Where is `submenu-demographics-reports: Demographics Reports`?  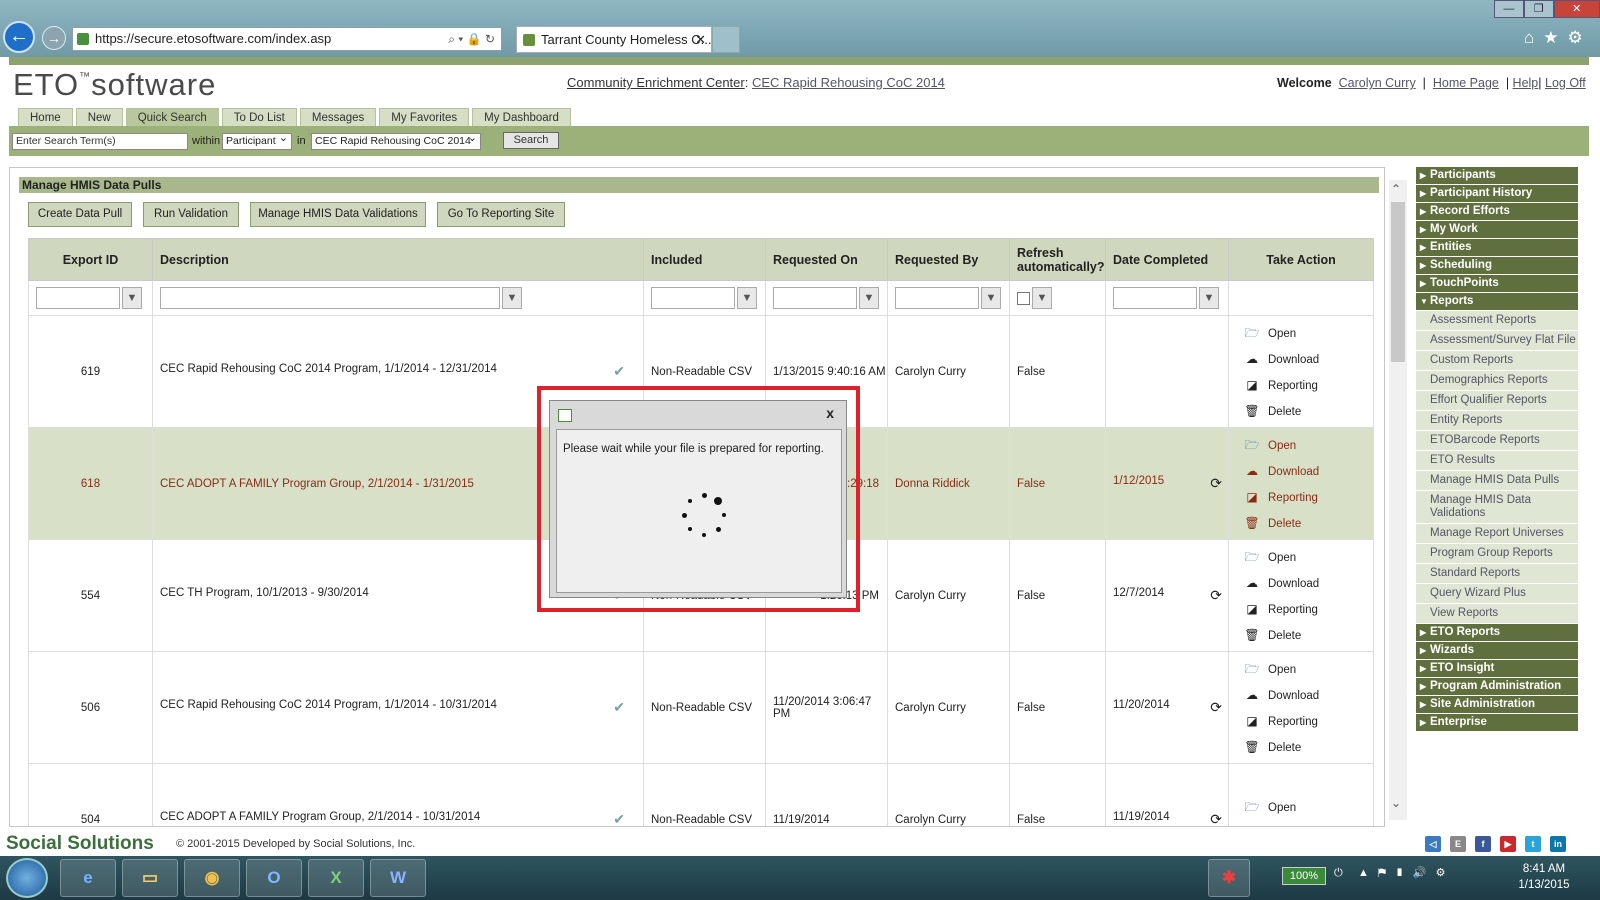 submenu-demographics-reports: Demographics Reports is located at coordinates (1497, 381).